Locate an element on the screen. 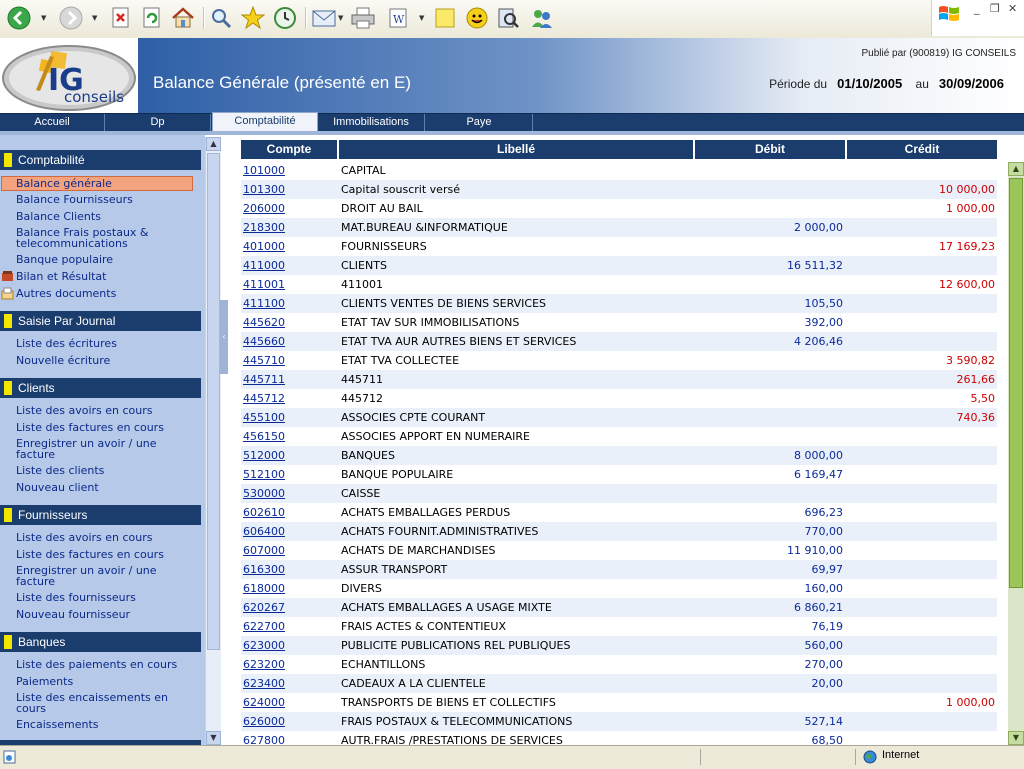  sidebar-item-paiements: Paiements is located at coordinates (106, 681).